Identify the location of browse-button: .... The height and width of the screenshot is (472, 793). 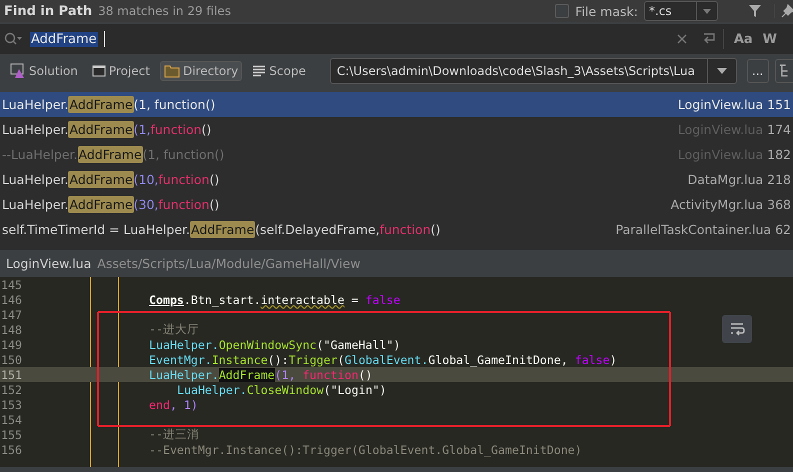
(757, 71).